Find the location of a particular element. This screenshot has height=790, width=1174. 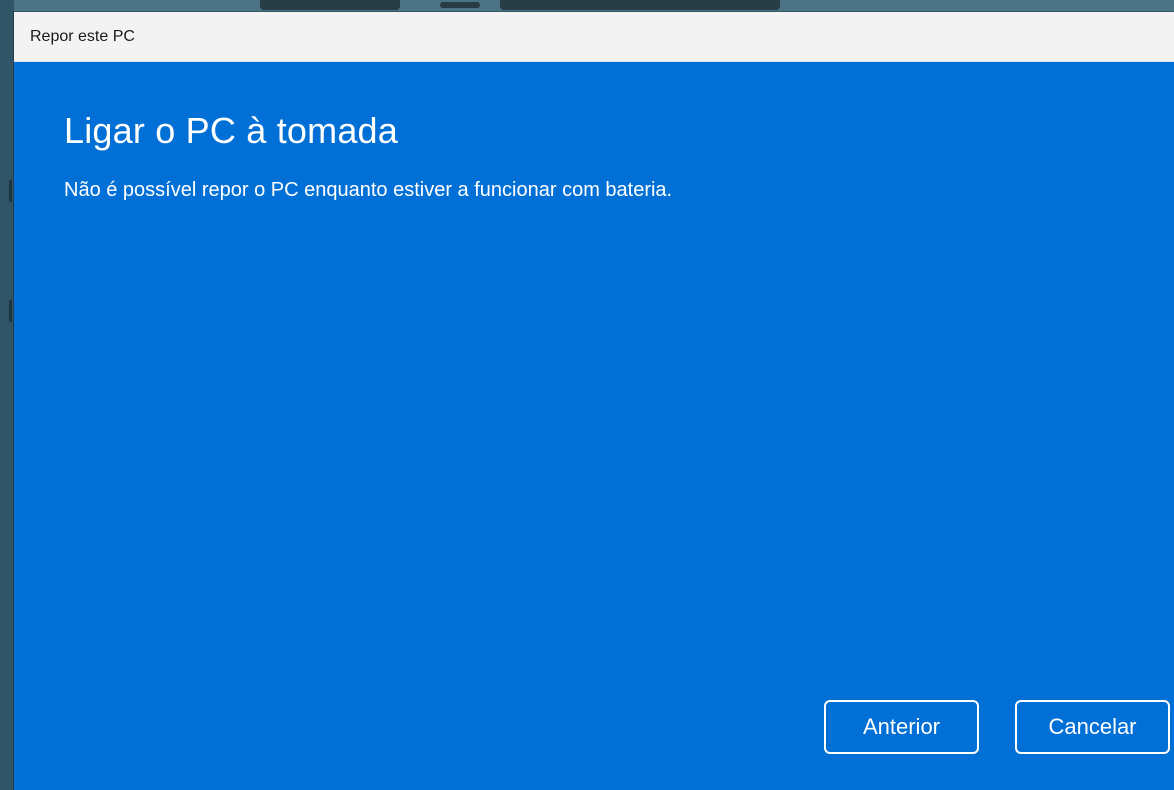

title-bar: Repor este PC is located at coordinates (594, 37).